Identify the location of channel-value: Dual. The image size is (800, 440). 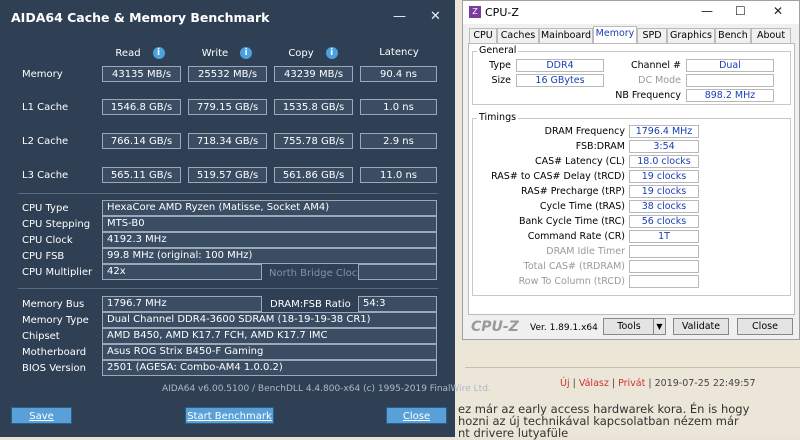
(730, 65).